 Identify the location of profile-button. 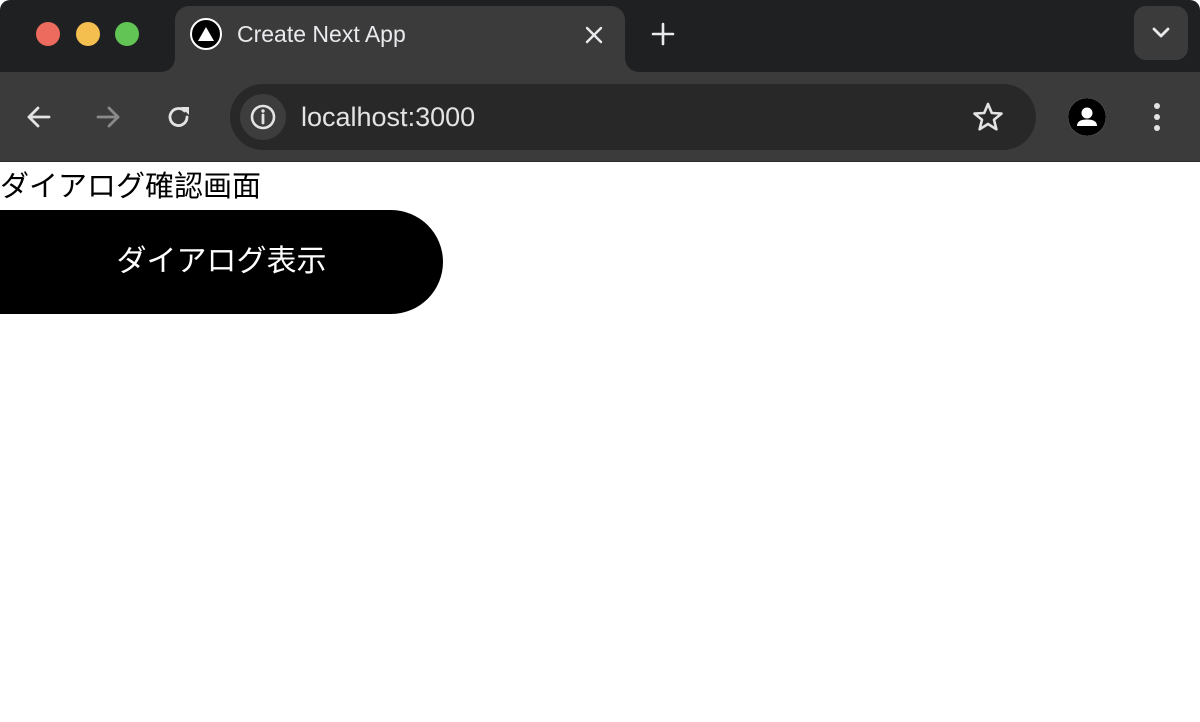
(1087, 117).